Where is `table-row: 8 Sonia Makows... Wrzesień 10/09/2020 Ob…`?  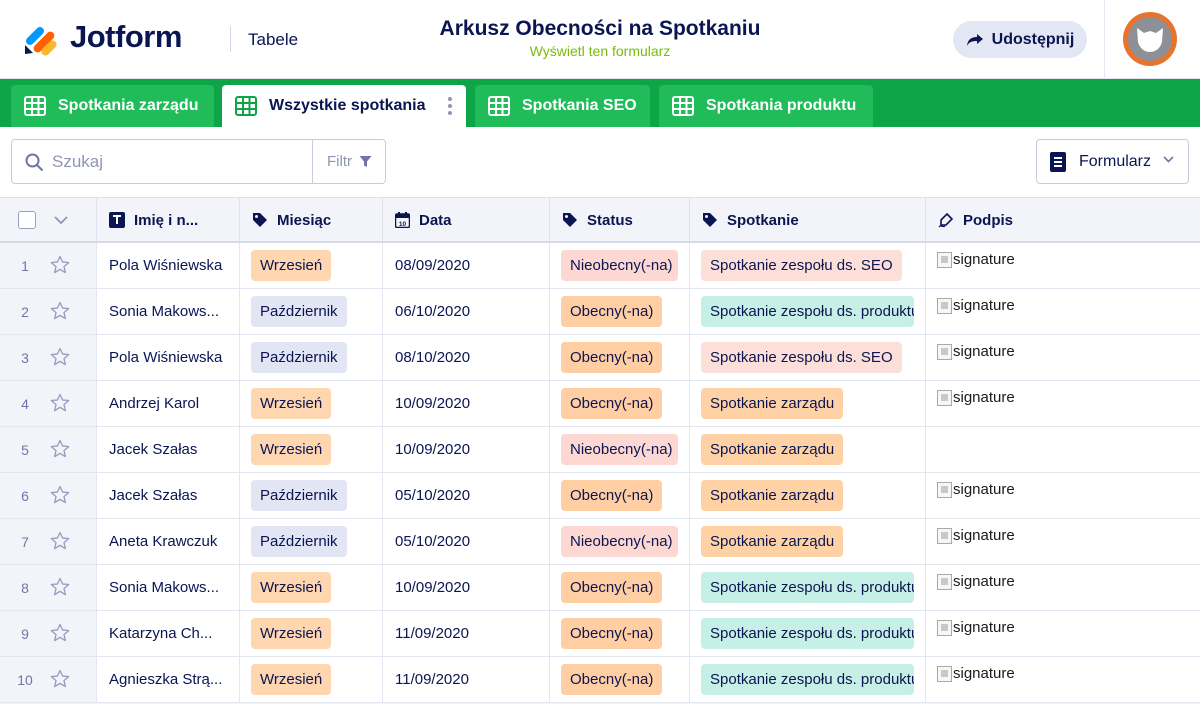 table-row: 8 Sonia Makows... Wrzesień 10/09/2020 Ob… is located at coordinates (600, 588).